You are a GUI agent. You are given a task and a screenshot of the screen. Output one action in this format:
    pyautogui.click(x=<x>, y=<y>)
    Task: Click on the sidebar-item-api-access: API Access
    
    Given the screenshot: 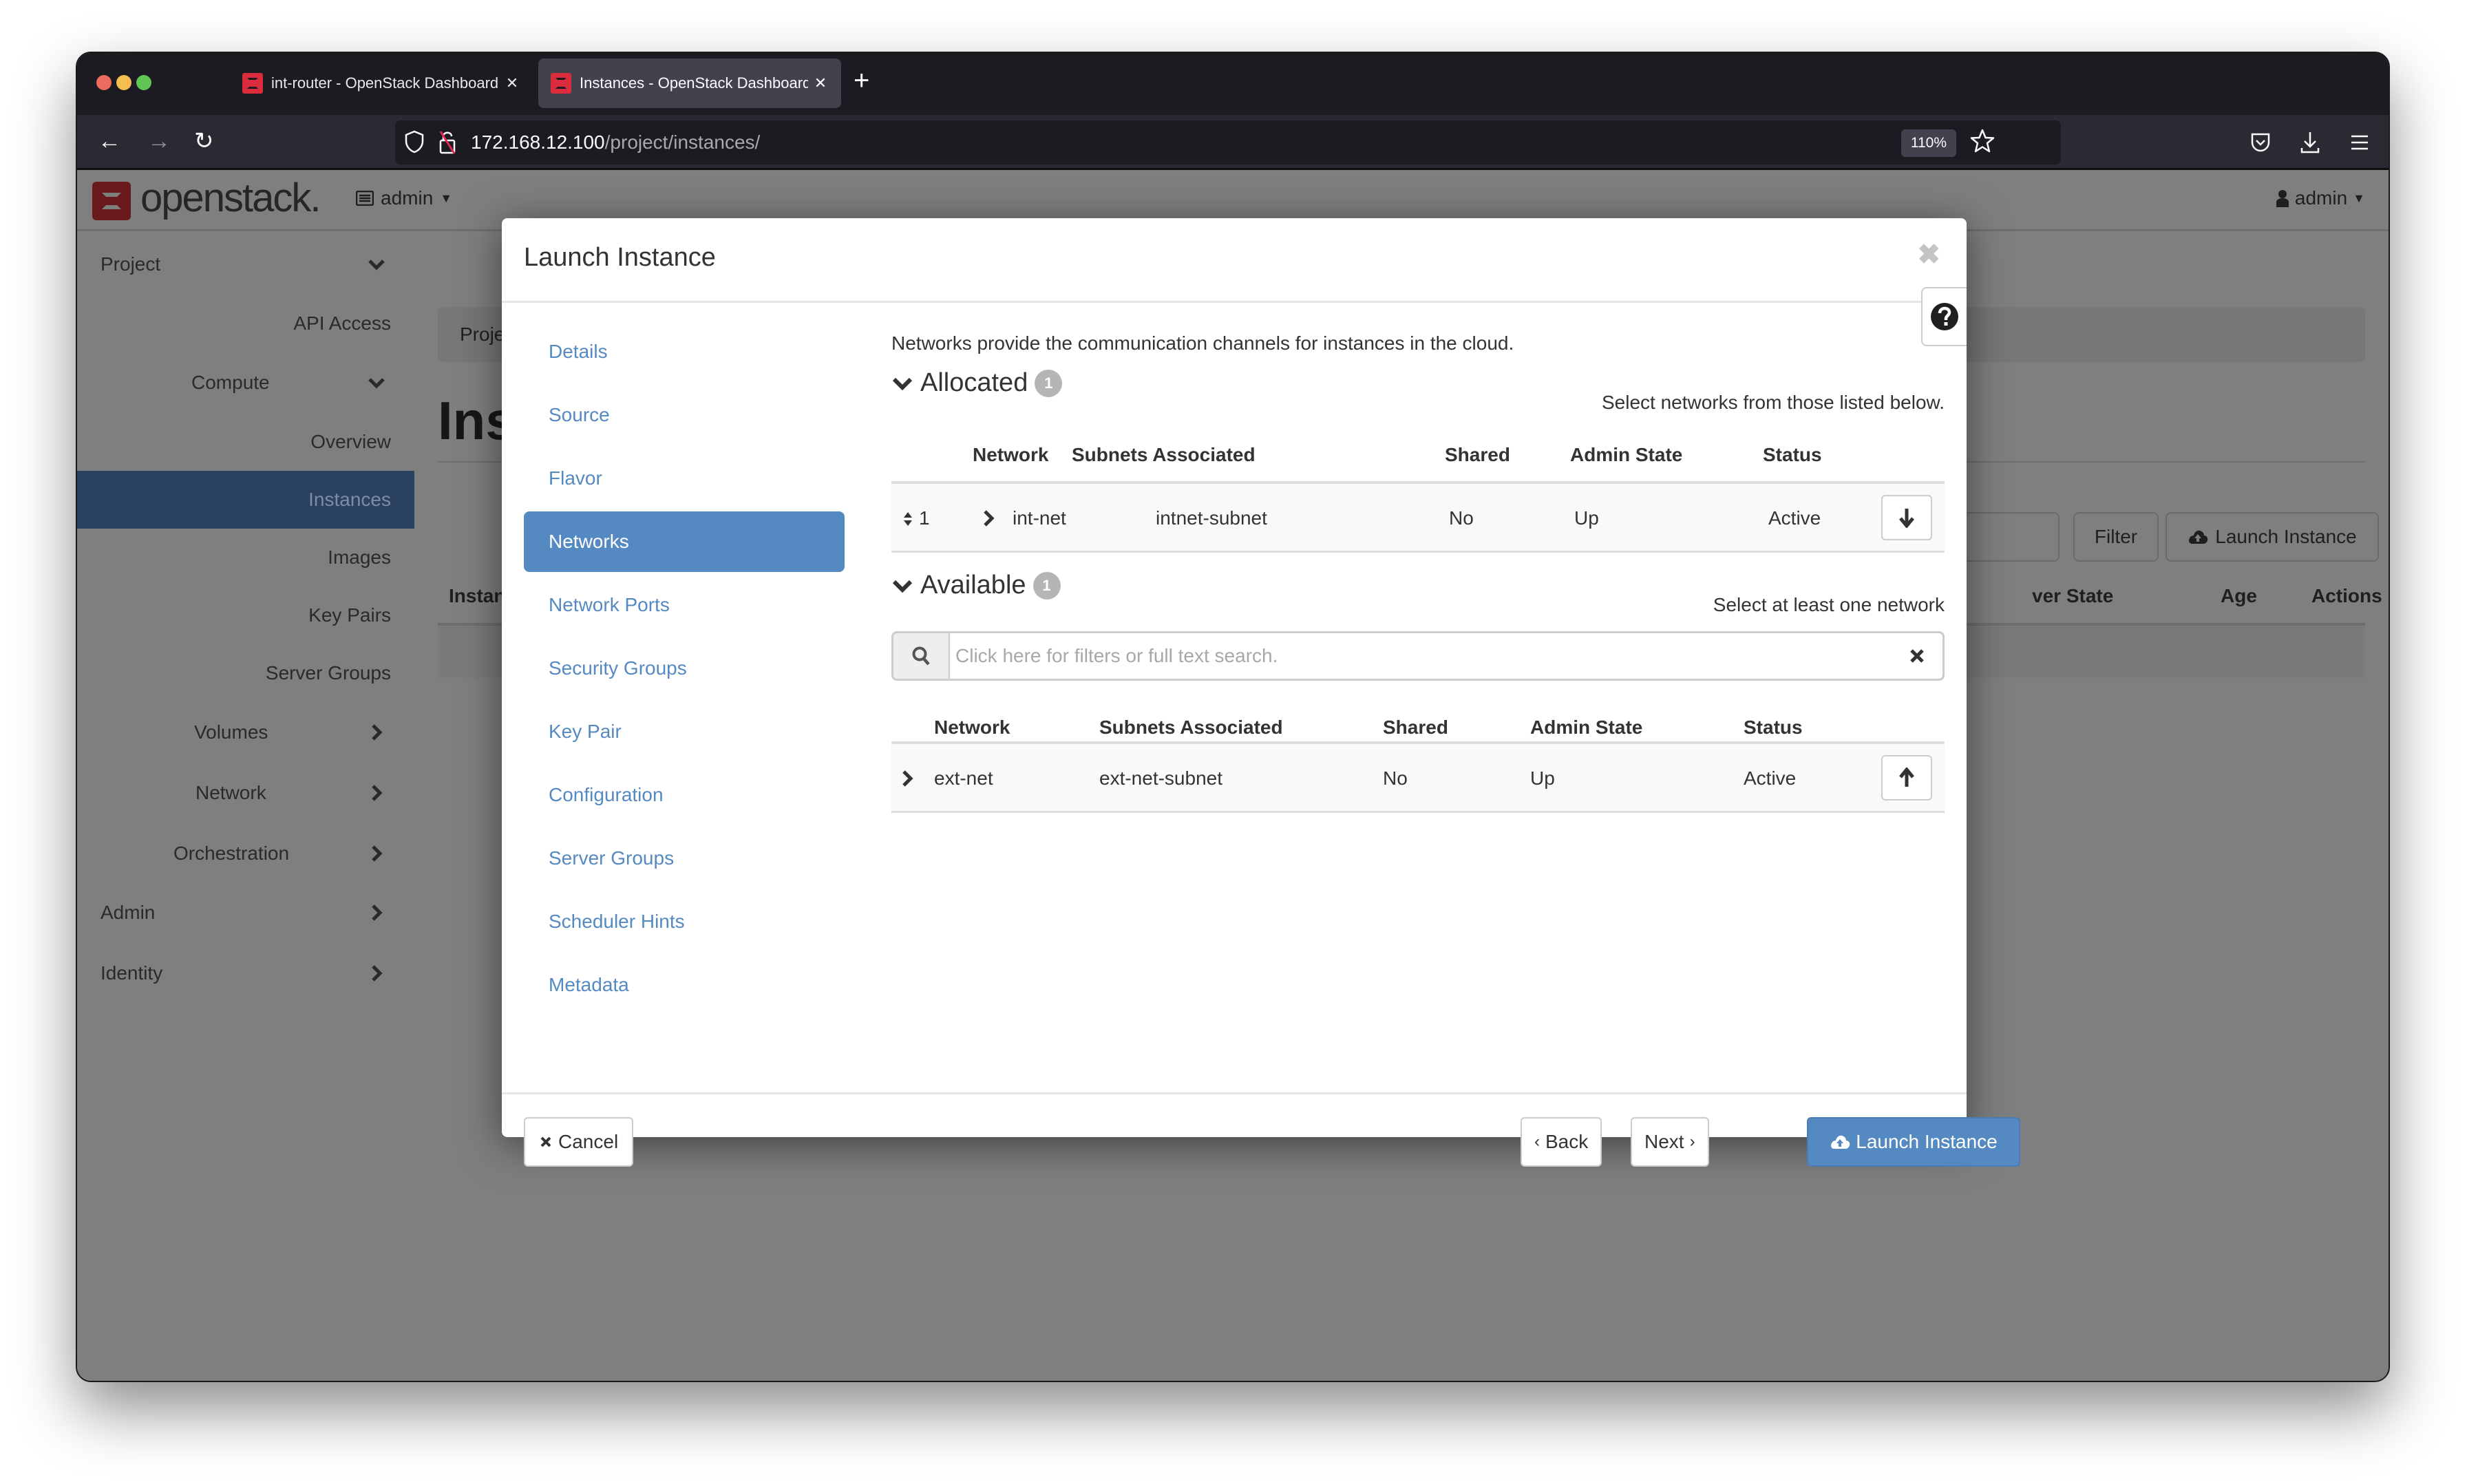 What is the action you would take?
    pyautogui.click(x=246, y=323)
    